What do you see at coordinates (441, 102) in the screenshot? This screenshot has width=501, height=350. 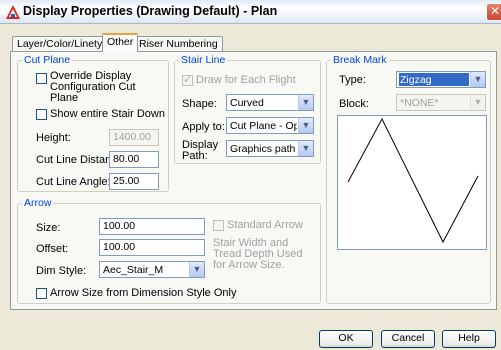 I see `block-dropdown: *NONE* ▼` at bounding box center [441, 102].